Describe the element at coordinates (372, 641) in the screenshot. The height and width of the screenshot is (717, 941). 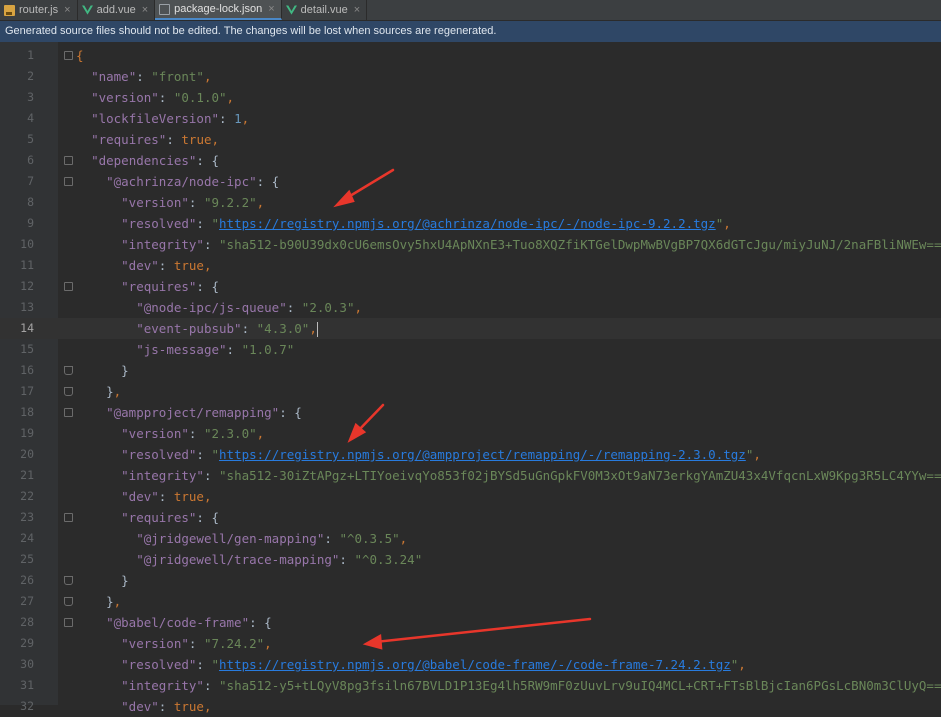
I see `red-arrow-3-head` at that location.